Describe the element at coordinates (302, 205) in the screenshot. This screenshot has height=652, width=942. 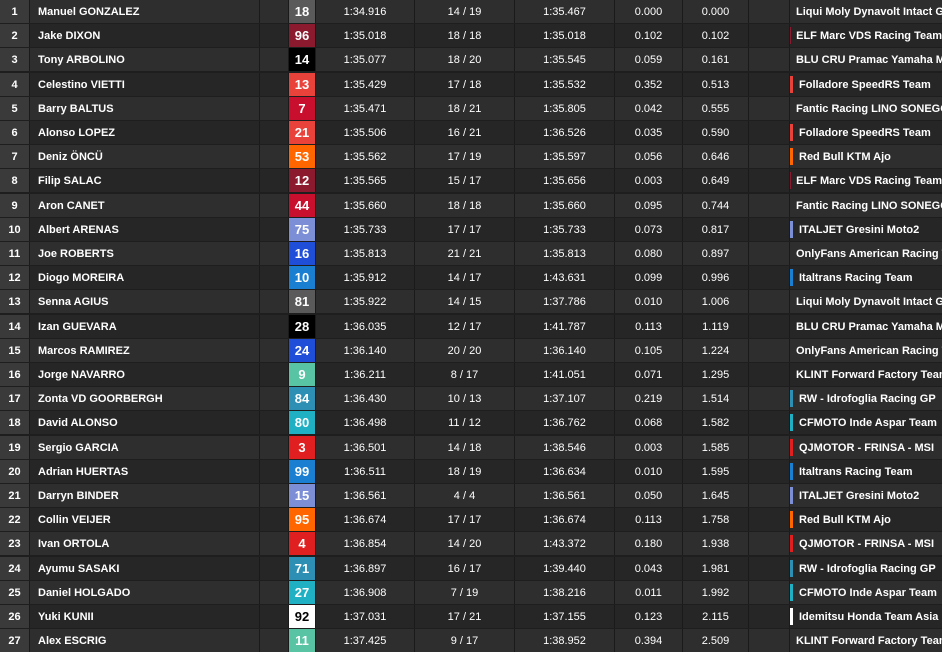
I see `rider-number: 44` at that location.